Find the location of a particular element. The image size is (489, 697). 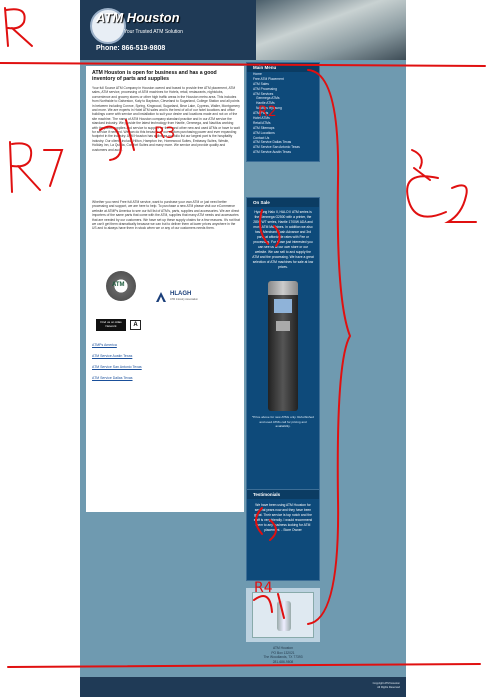

atm-seal-logo: ATM is located at coordinates (121, 286).